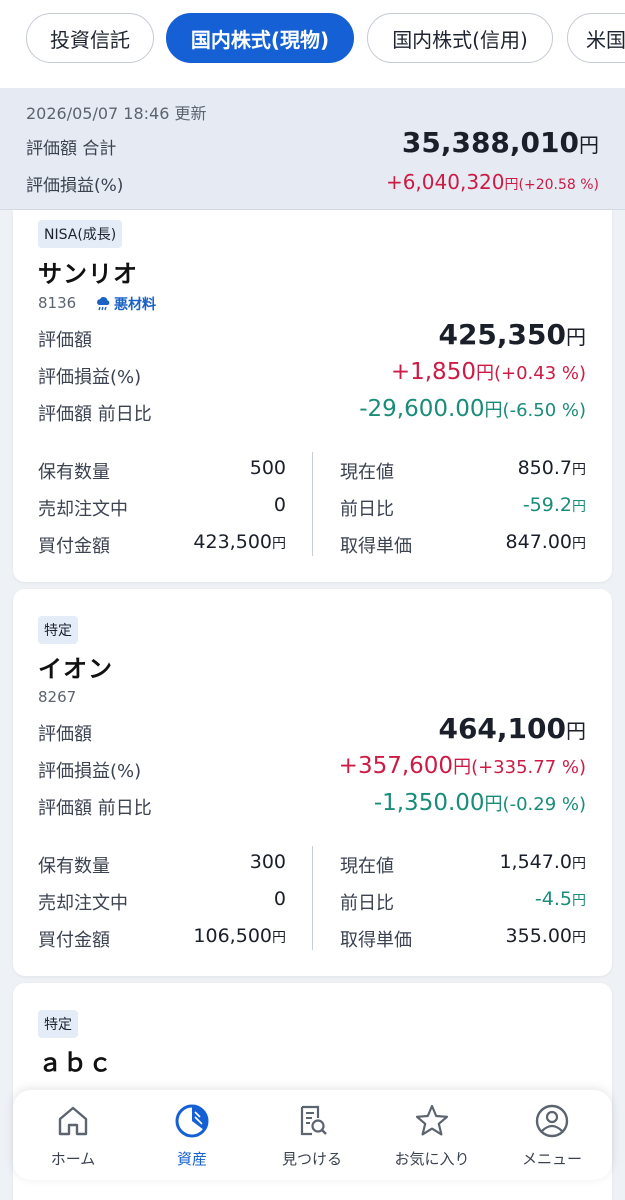 This screenshot has width=625, height=1200. Describe the element at coordinates (596, 38) in the screenshot. I see `tab-us-stock: 米国` at that location.